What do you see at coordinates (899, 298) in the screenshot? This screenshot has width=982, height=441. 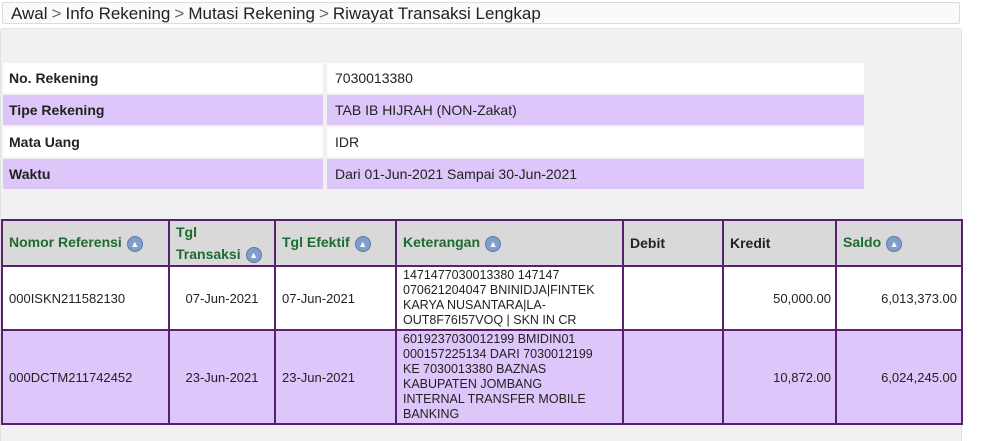 I see `cell-saldo: 6,013,373.00` at bounding box center [899, 298].